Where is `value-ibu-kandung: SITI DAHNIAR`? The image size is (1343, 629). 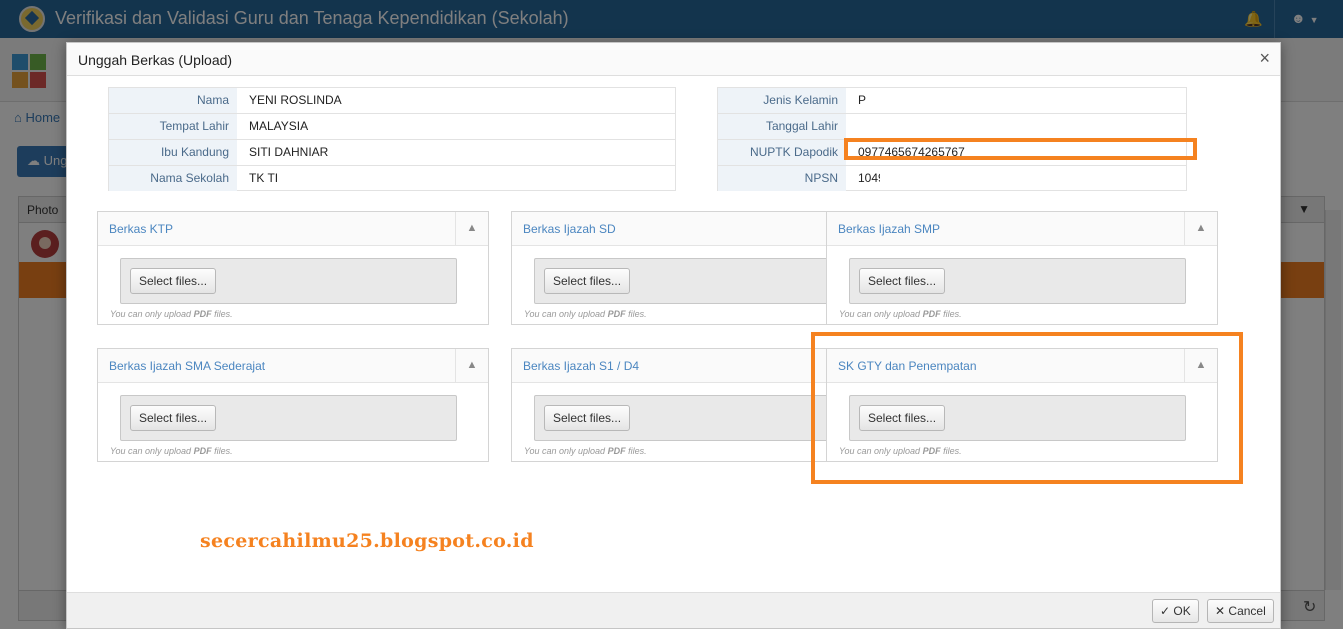 value-ibu-kandung: SITI DAHNIAR is located at coordinates (289, 152).